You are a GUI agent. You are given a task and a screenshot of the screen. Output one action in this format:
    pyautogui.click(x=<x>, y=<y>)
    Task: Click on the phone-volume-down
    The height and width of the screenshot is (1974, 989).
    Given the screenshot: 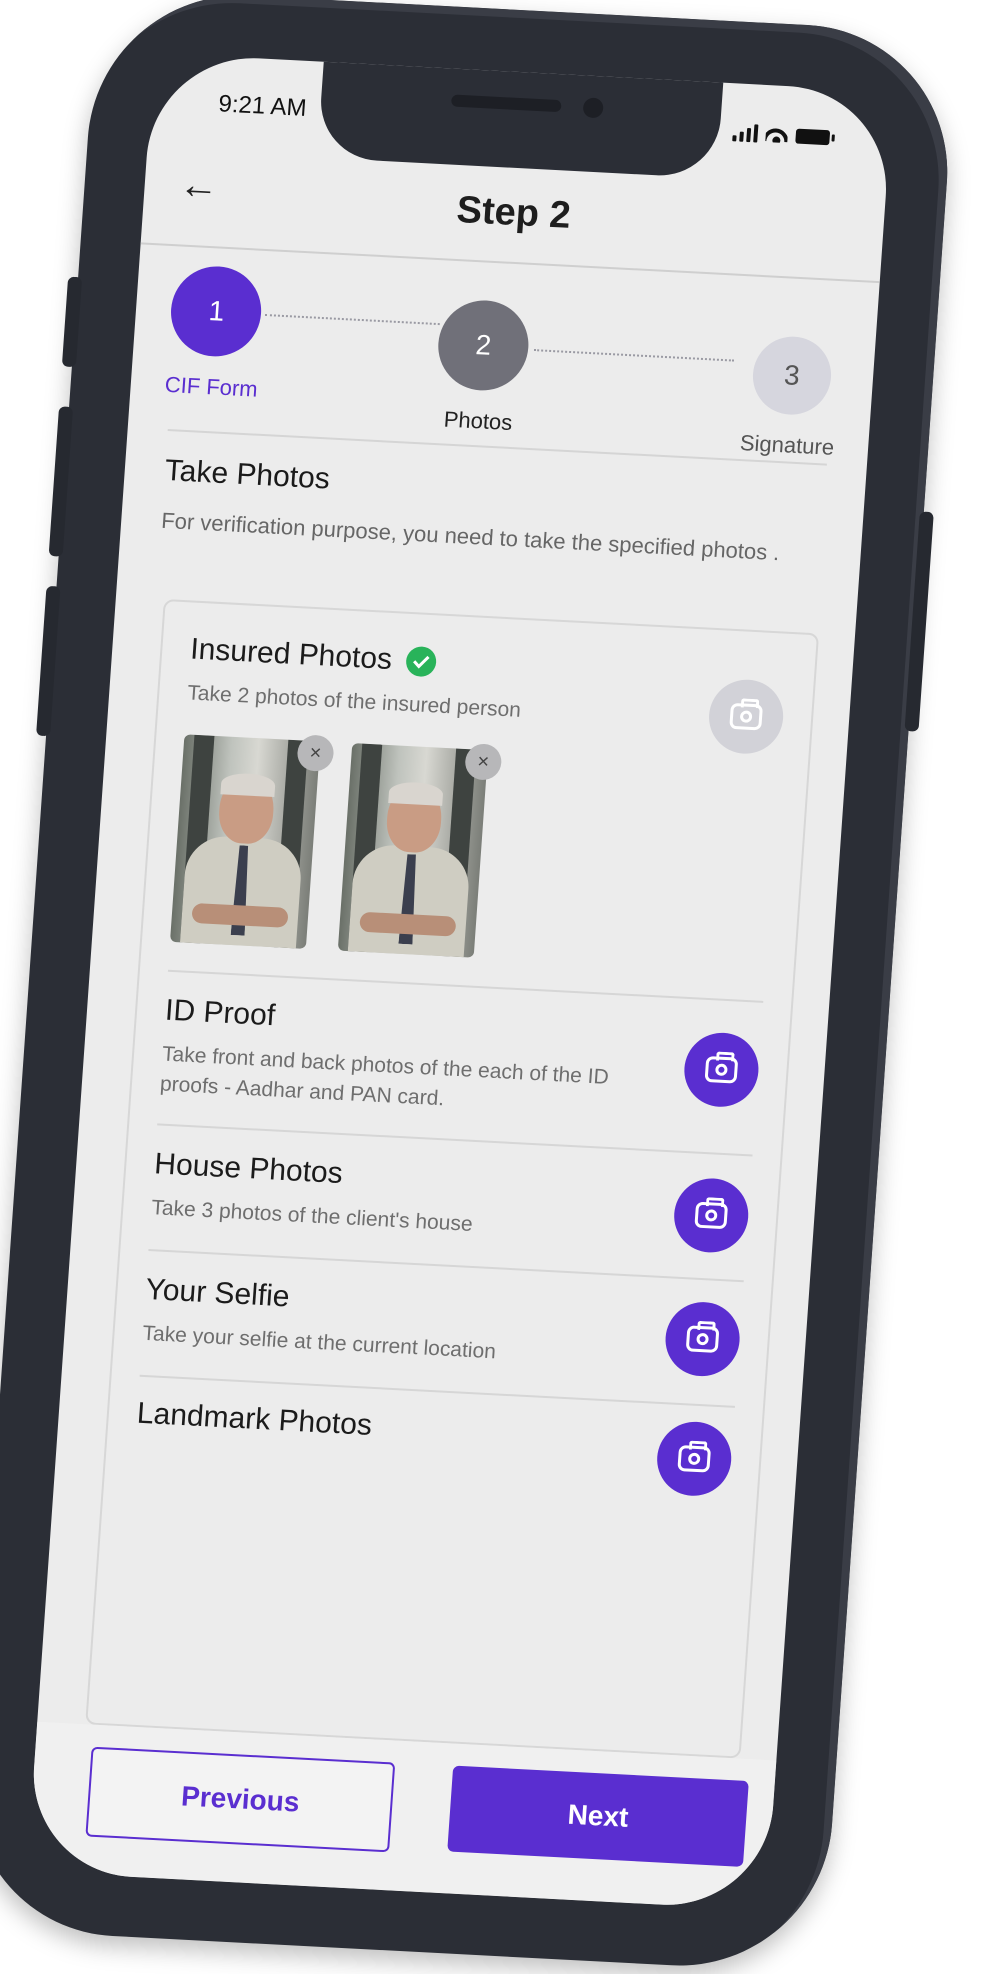 What is the action you would take?
    pyautogui.click(x=48, y=661)
    